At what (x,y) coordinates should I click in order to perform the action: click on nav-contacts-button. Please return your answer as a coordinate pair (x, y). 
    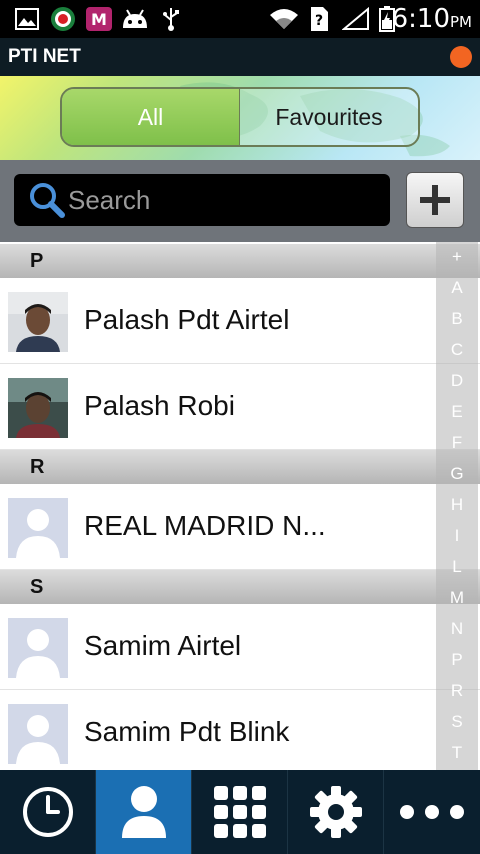
    Looking at the image, I should click on (144, 812).